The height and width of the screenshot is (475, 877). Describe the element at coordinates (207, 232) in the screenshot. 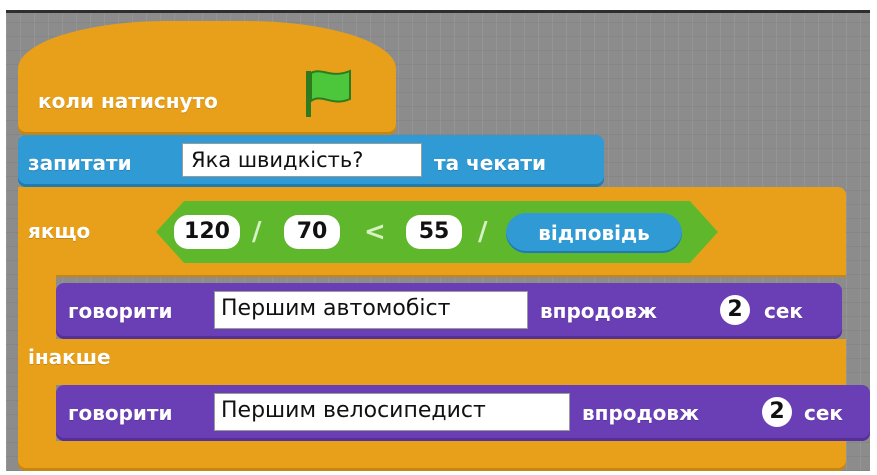

I see `number-field-120: 120` at that location.